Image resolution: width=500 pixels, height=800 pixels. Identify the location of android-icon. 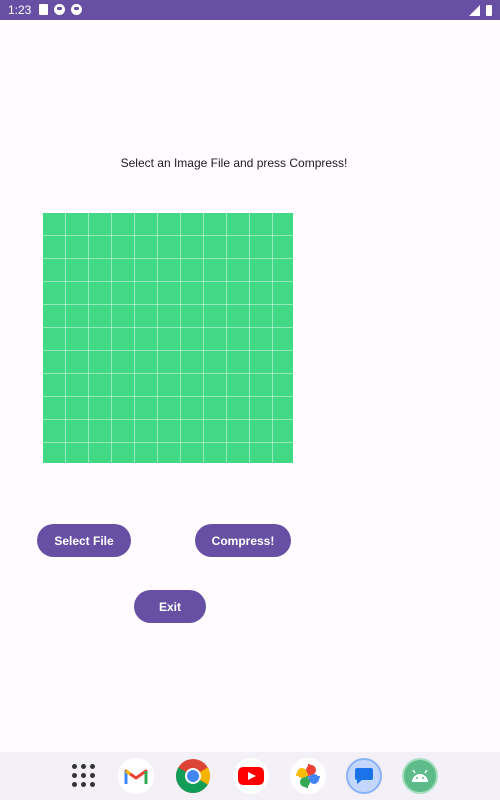
(420, 776).